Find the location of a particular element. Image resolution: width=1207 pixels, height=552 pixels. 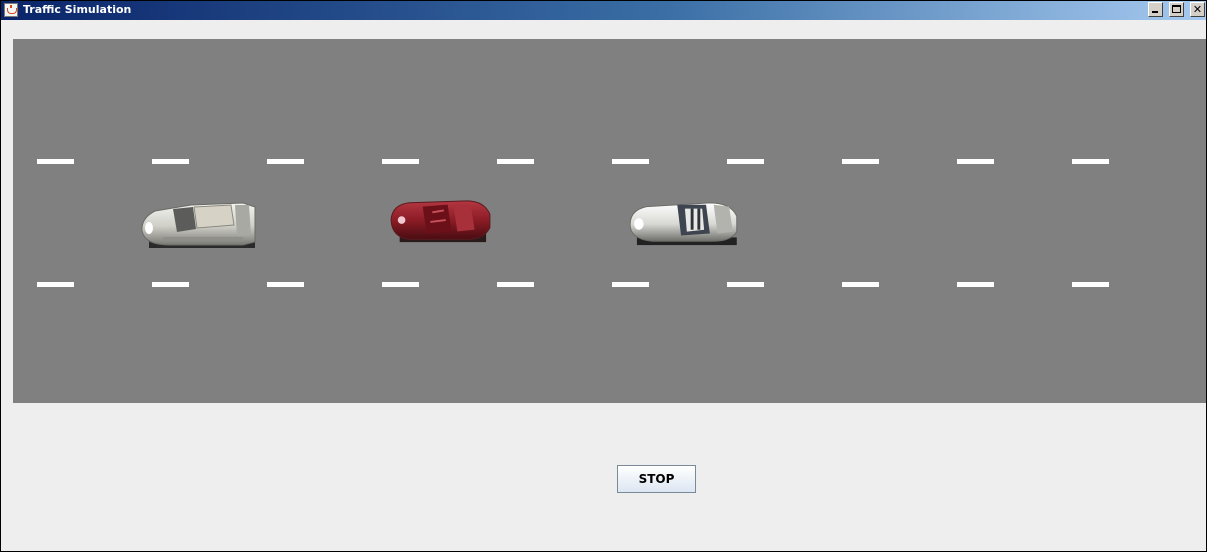

close-button: ✕ is located at coordinates (1197, 9).